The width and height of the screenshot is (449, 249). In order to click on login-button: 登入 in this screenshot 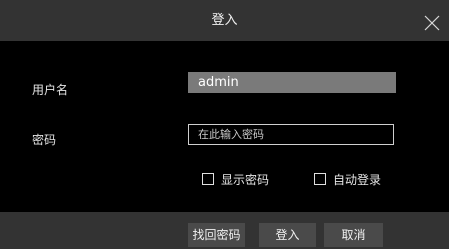, I will do `click(287, 235)`.